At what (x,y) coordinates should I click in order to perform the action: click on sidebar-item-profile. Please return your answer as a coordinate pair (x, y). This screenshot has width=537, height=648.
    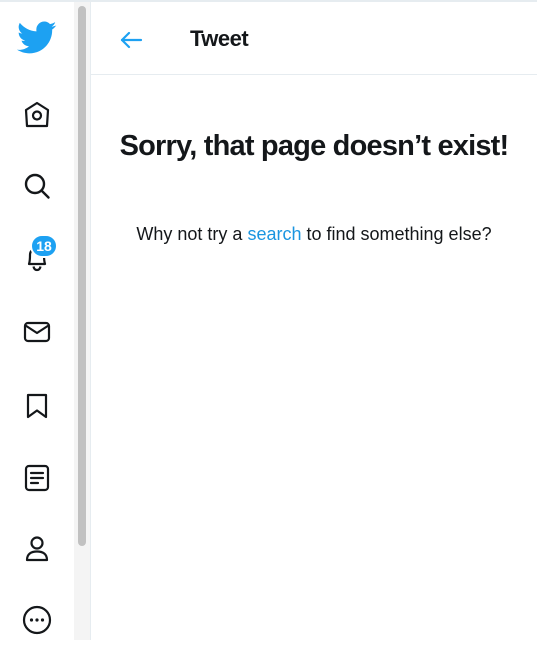
    Looking at the image, I should click on (37, 548).